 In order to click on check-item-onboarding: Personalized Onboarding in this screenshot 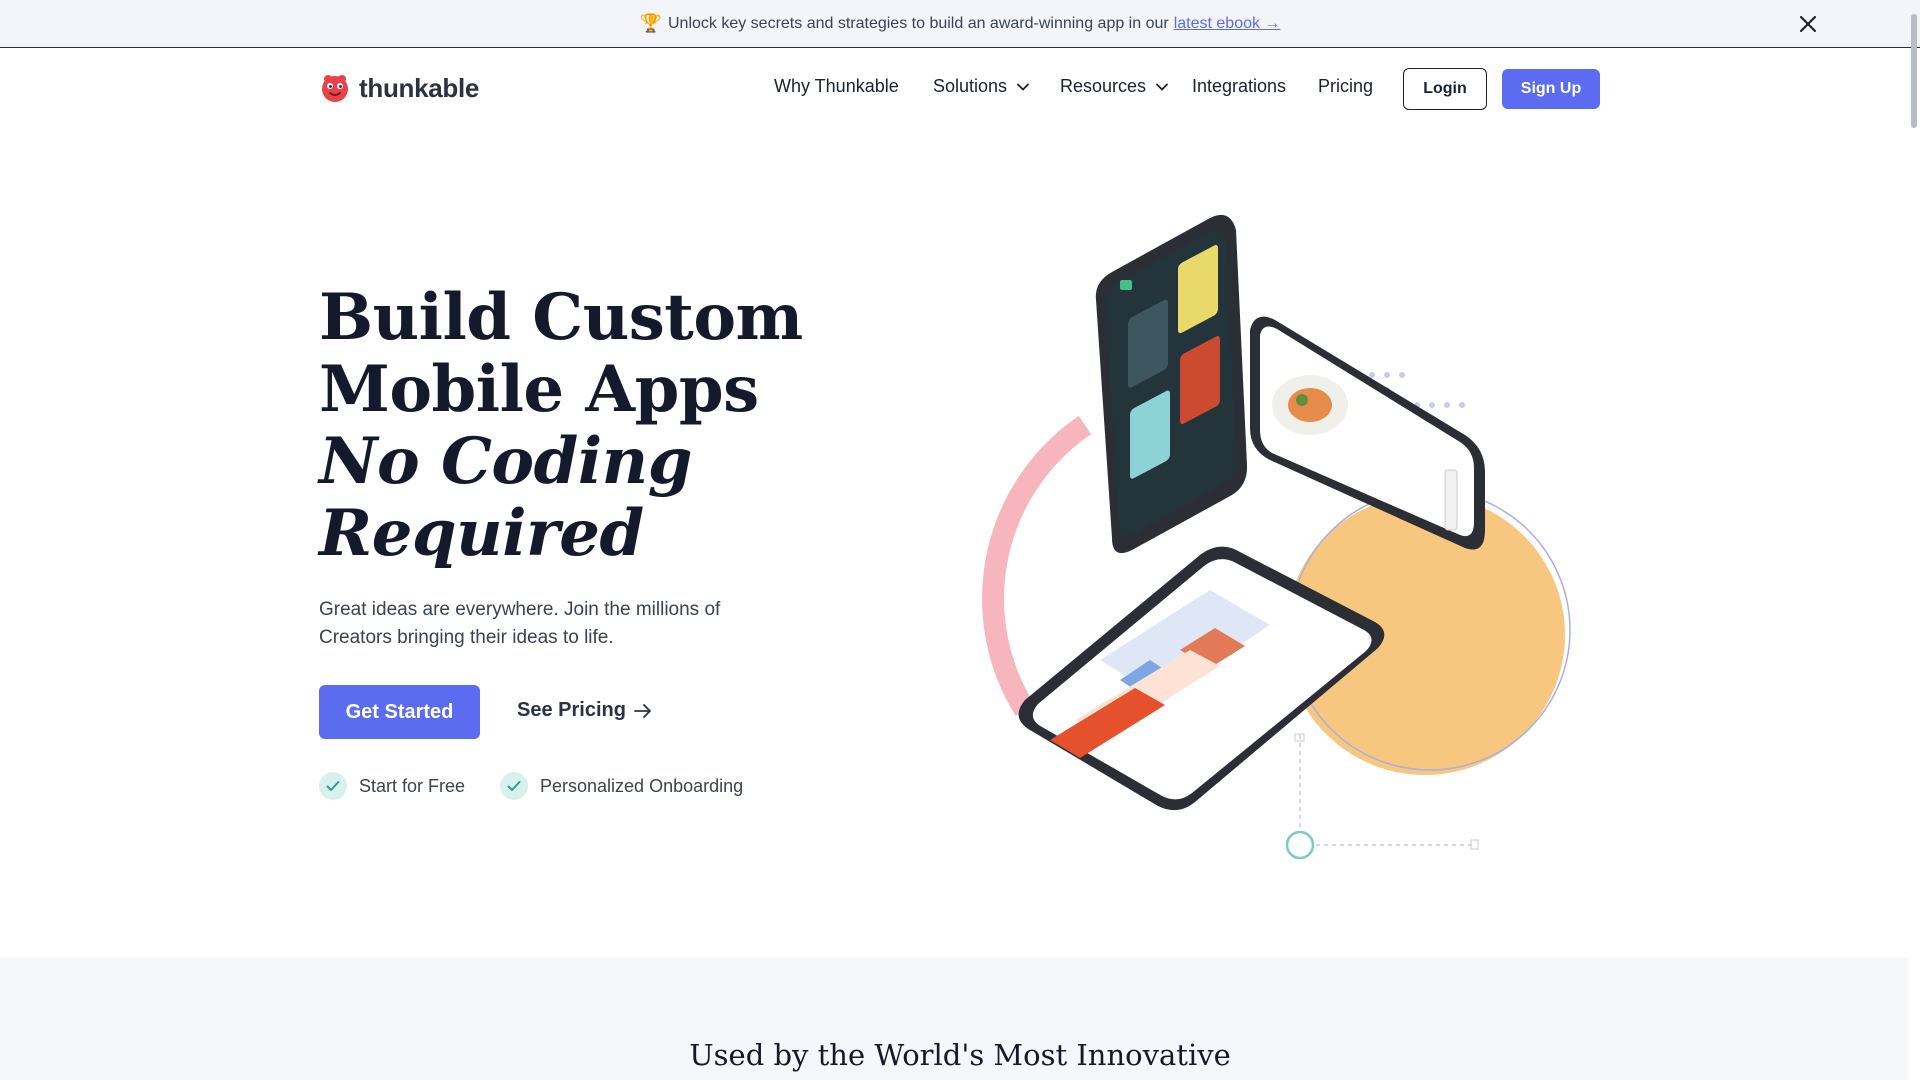, I will do `click(621, 786)`.